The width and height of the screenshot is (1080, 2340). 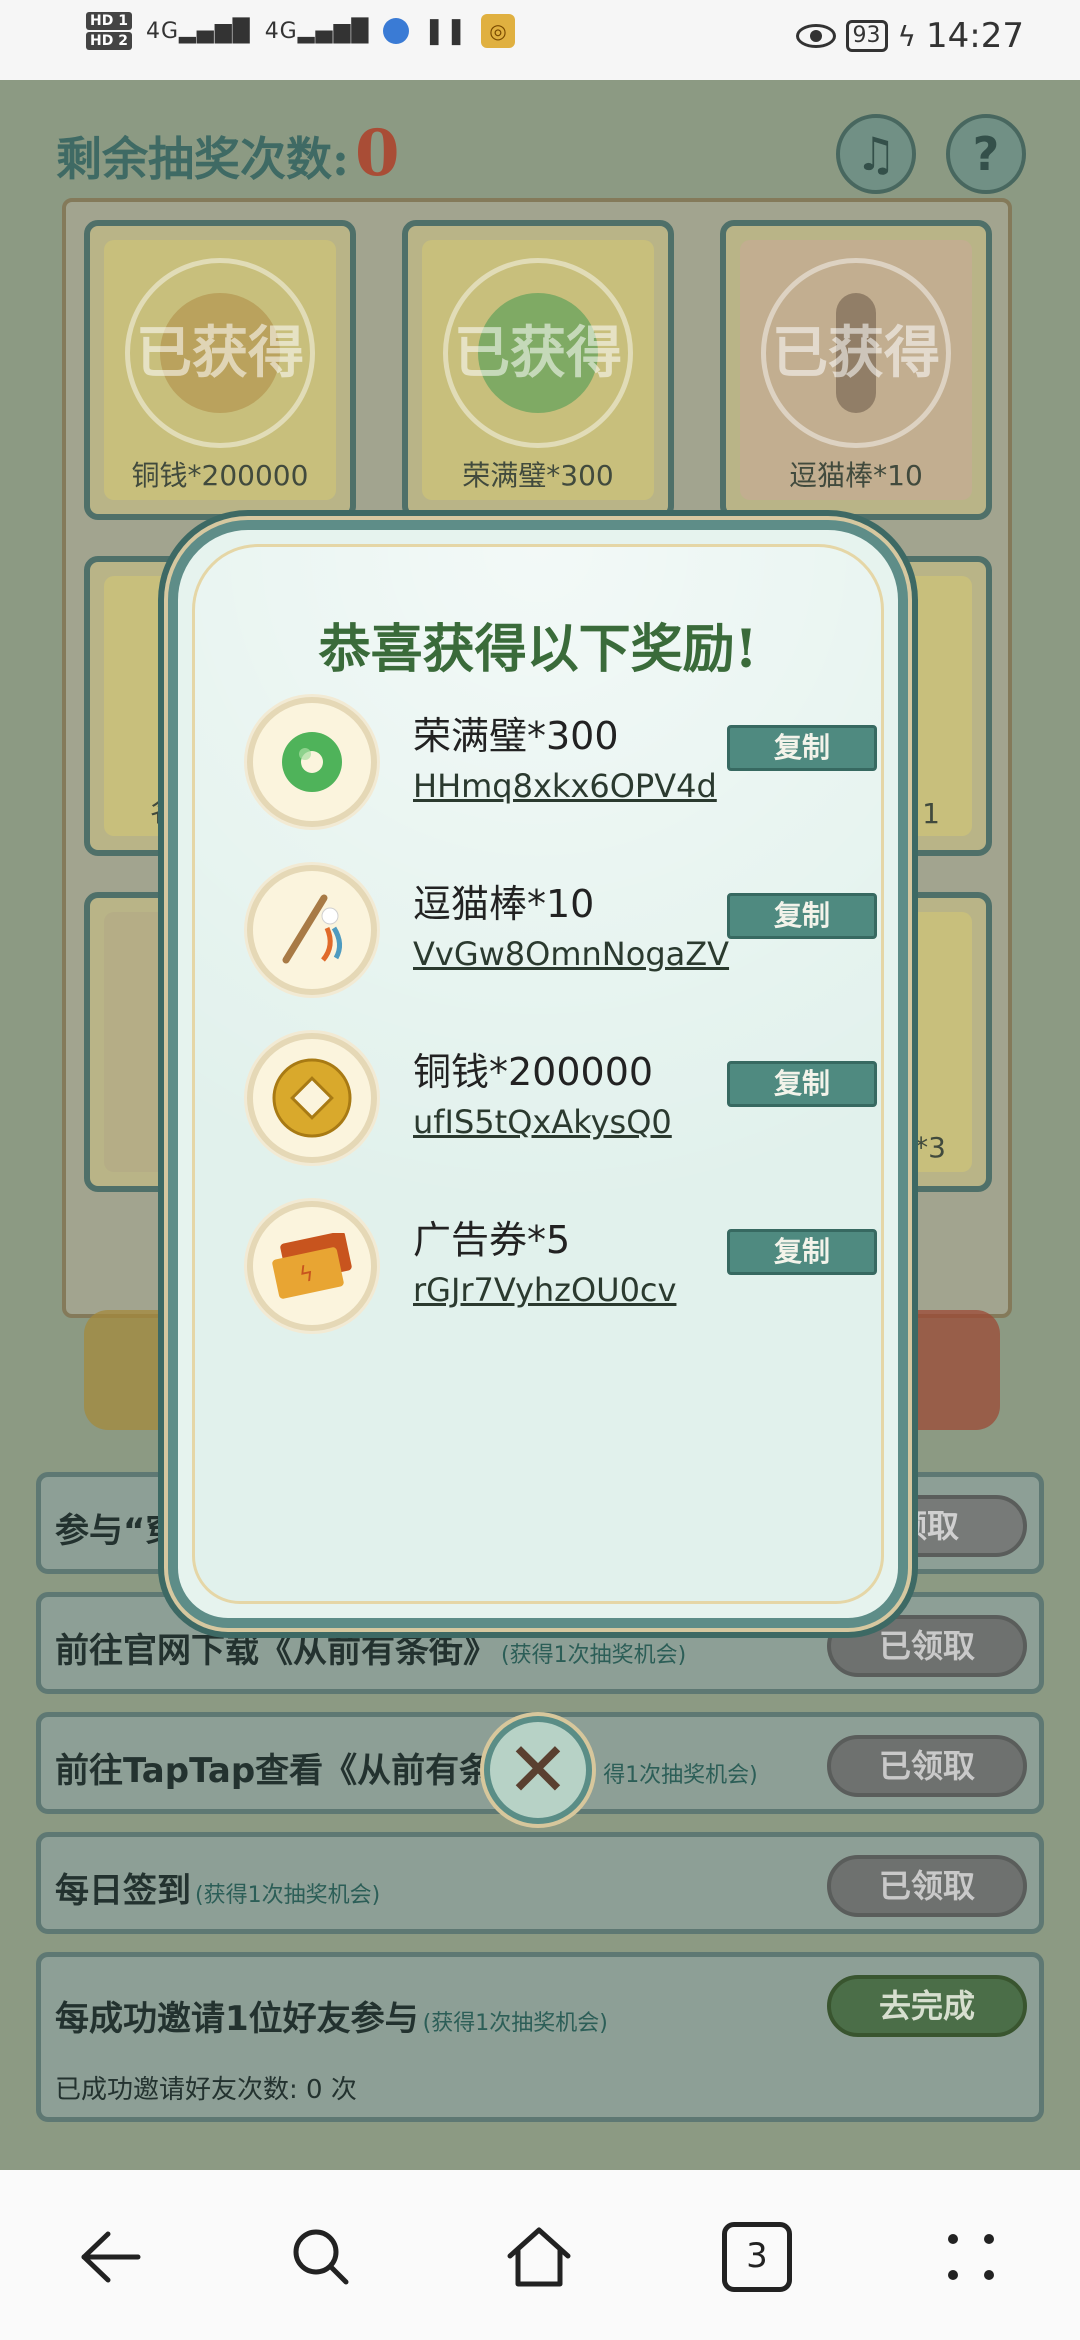 What do you see at coordinates (109, 31) in the screenshot?
I see `hd-indicators: HD 1 HD 2` at bounding box center [109, 31].